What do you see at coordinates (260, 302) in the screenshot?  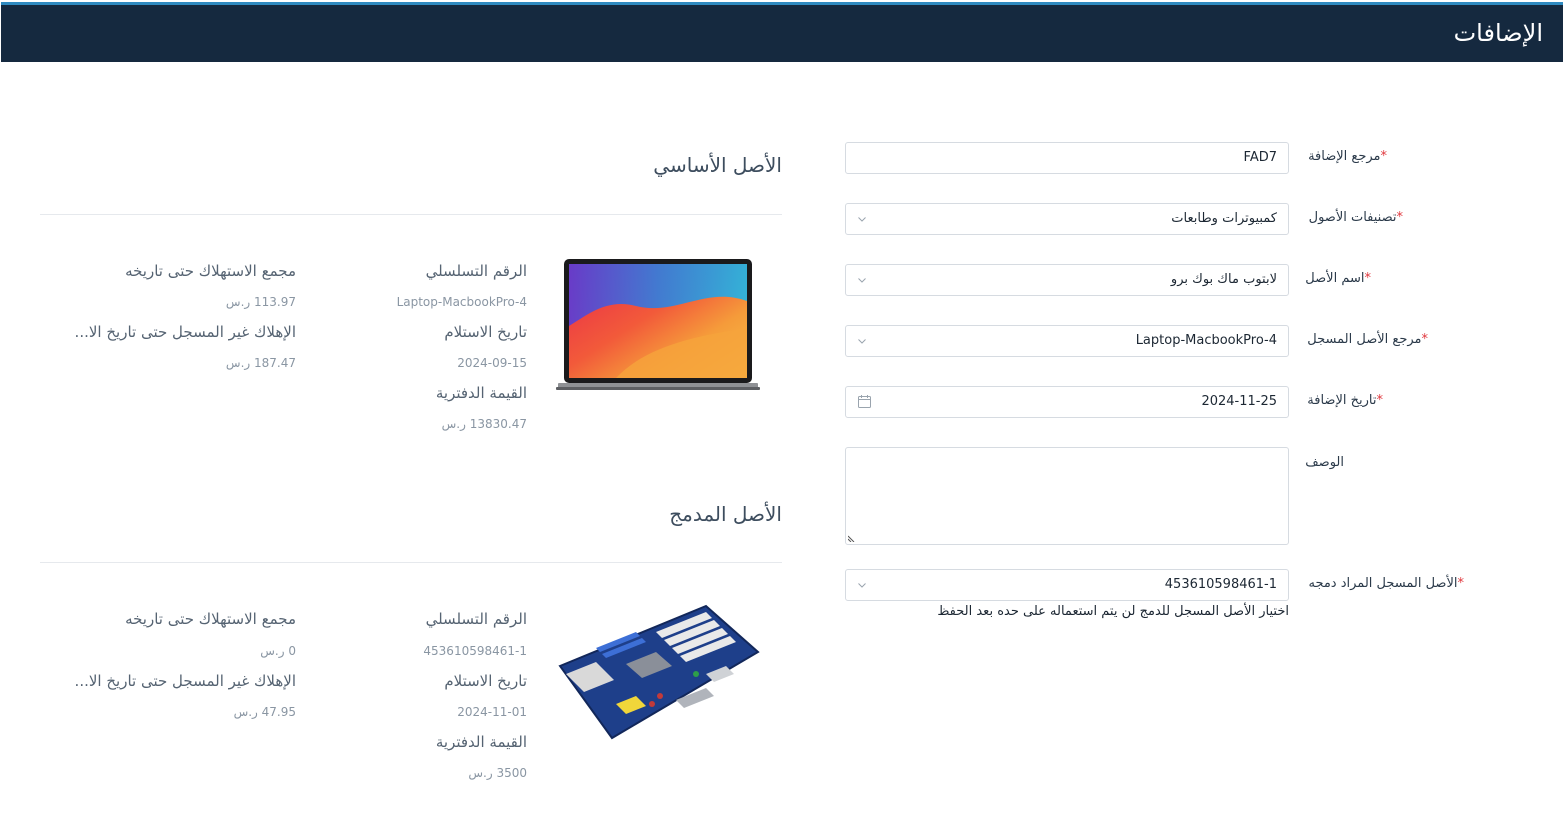 I see `base-dep-value: 113.97 ر.س` at bounding box center [260, 302].